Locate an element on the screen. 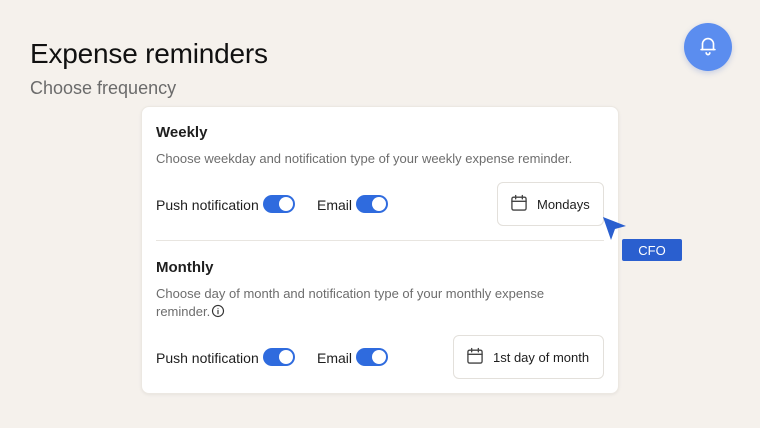 The image size is (760, 428). notifications-button is located at coordinates (708, 47).